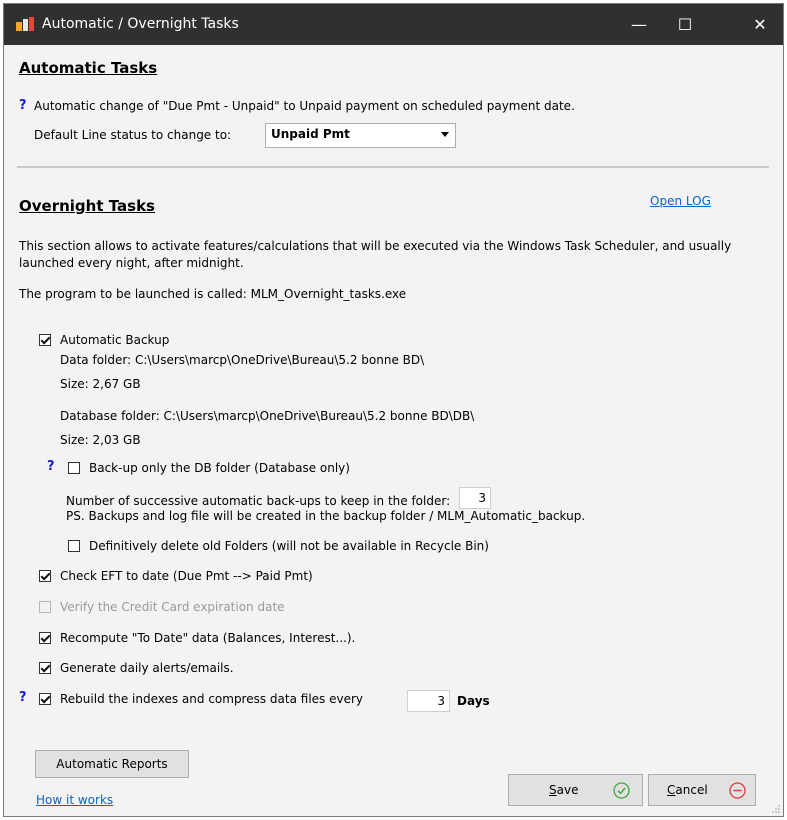 This screenshot has width=787, height=820. I want to click on resize-grip-icon, so click(776, 809).